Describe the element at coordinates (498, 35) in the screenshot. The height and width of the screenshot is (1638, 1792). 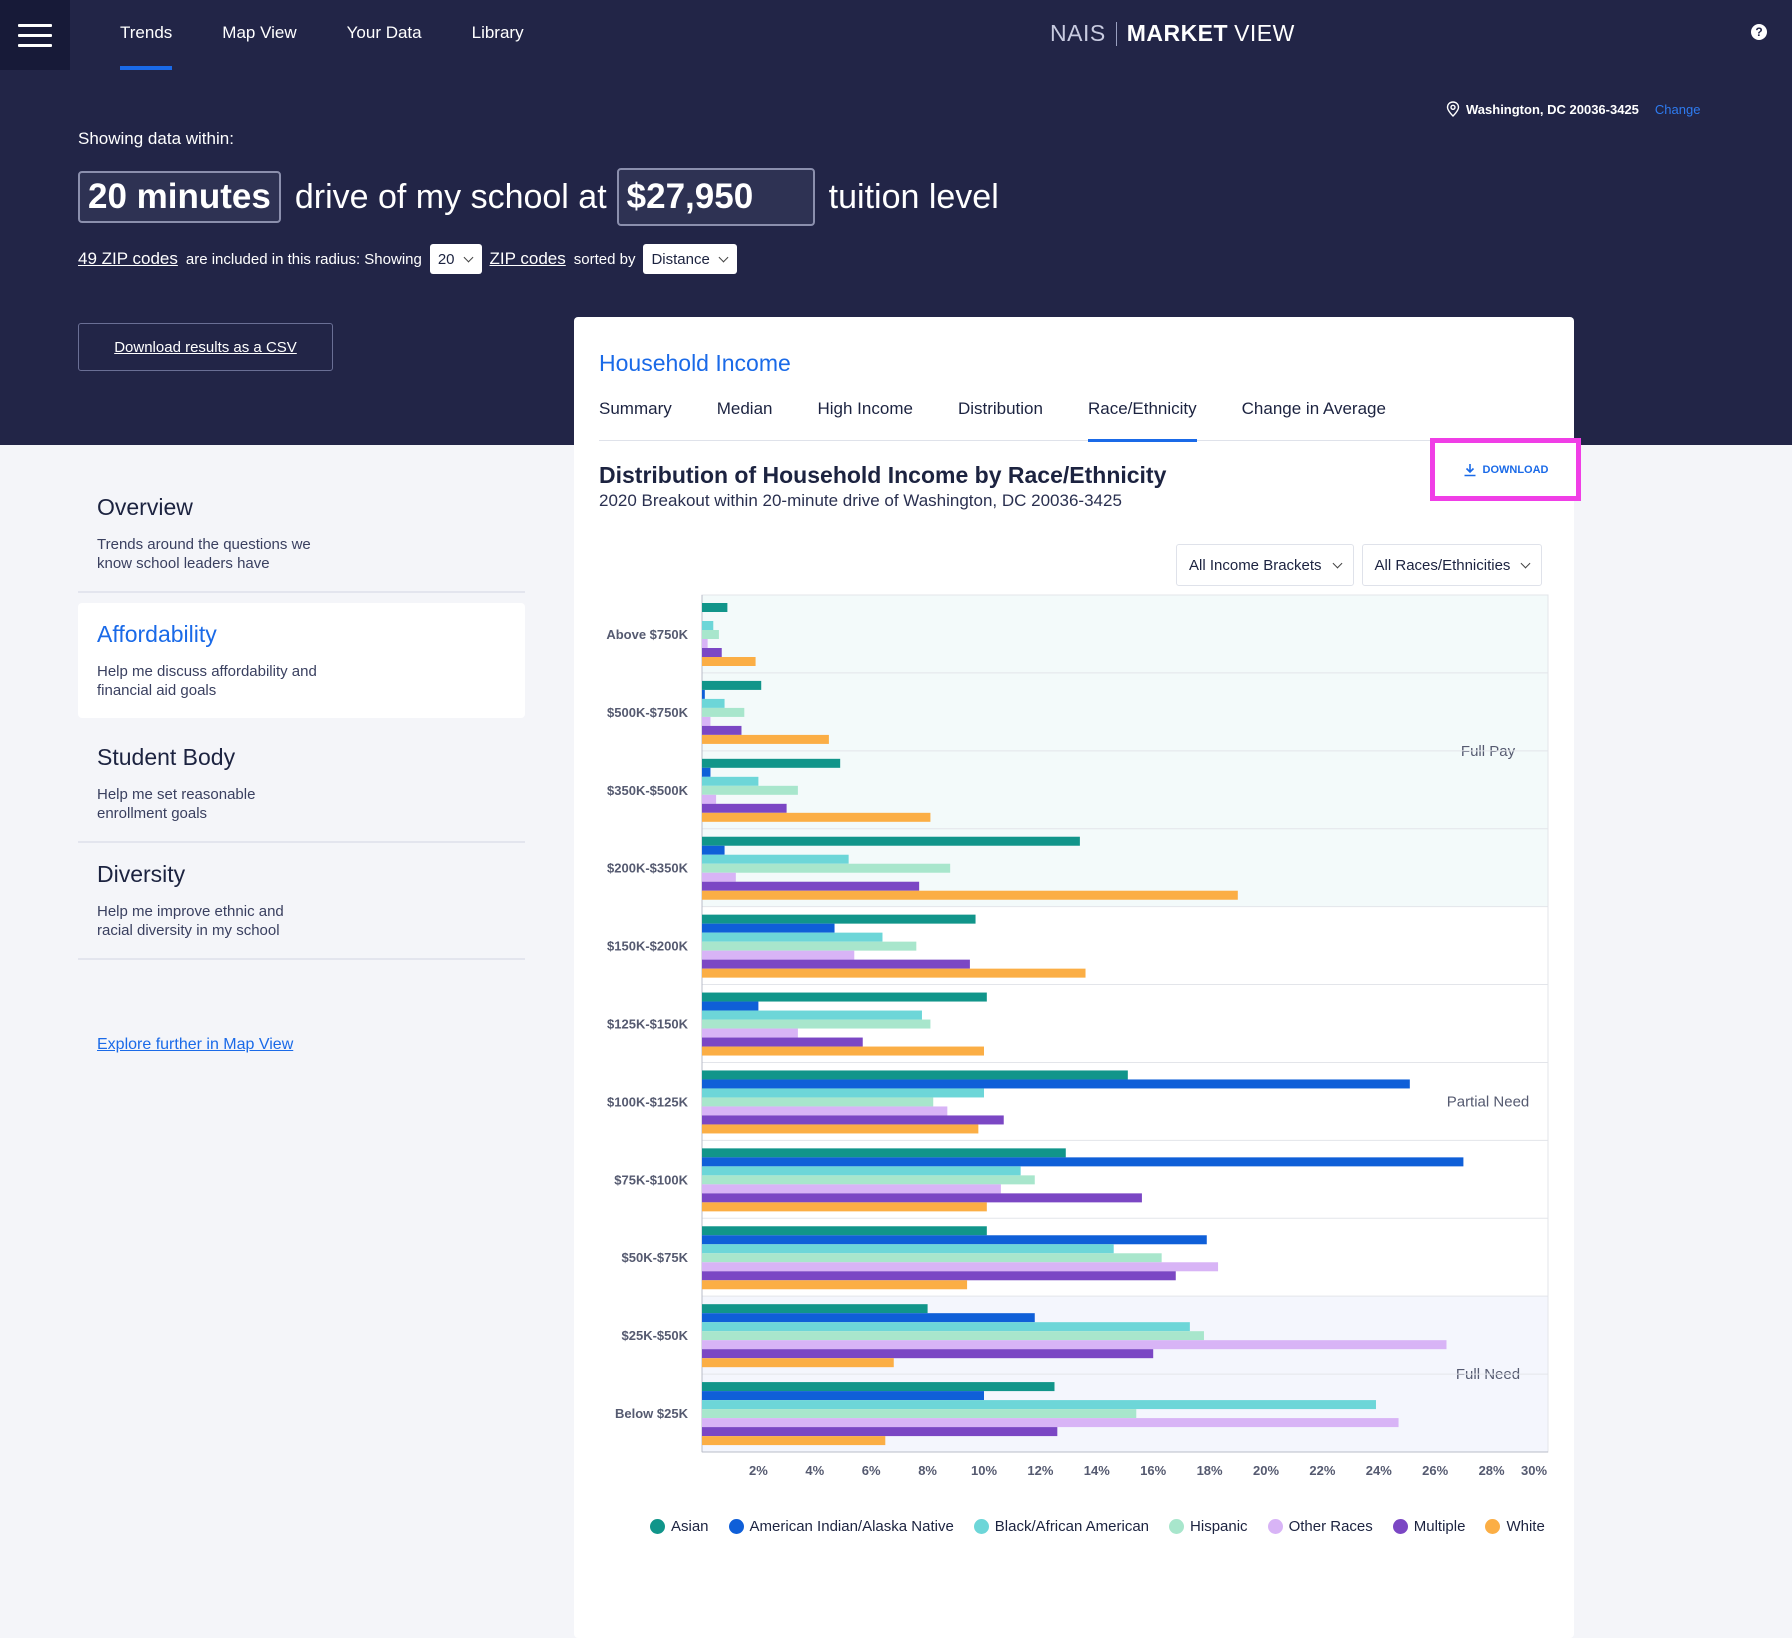
I see `nav-library: Library` at that location.